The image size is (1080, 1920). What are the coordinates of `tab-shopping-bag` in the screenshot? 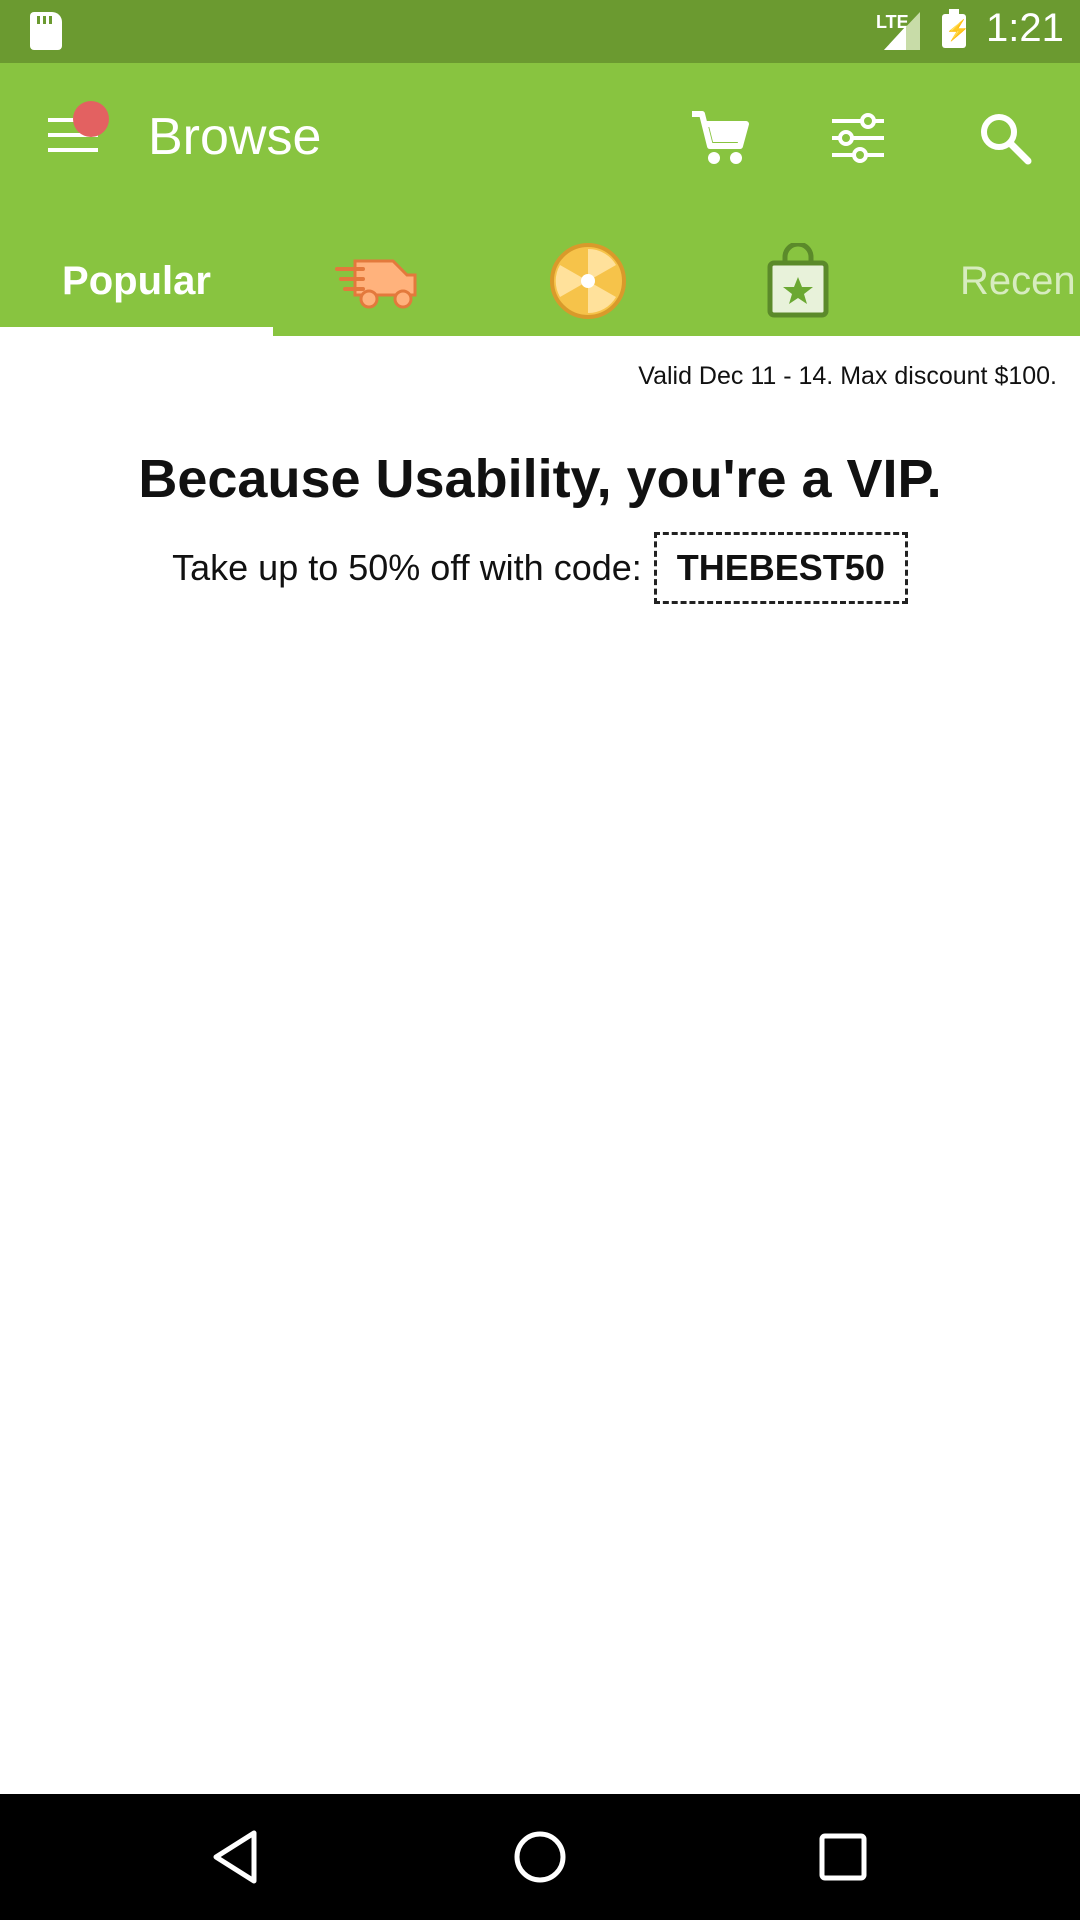 It's located at (798, 281).